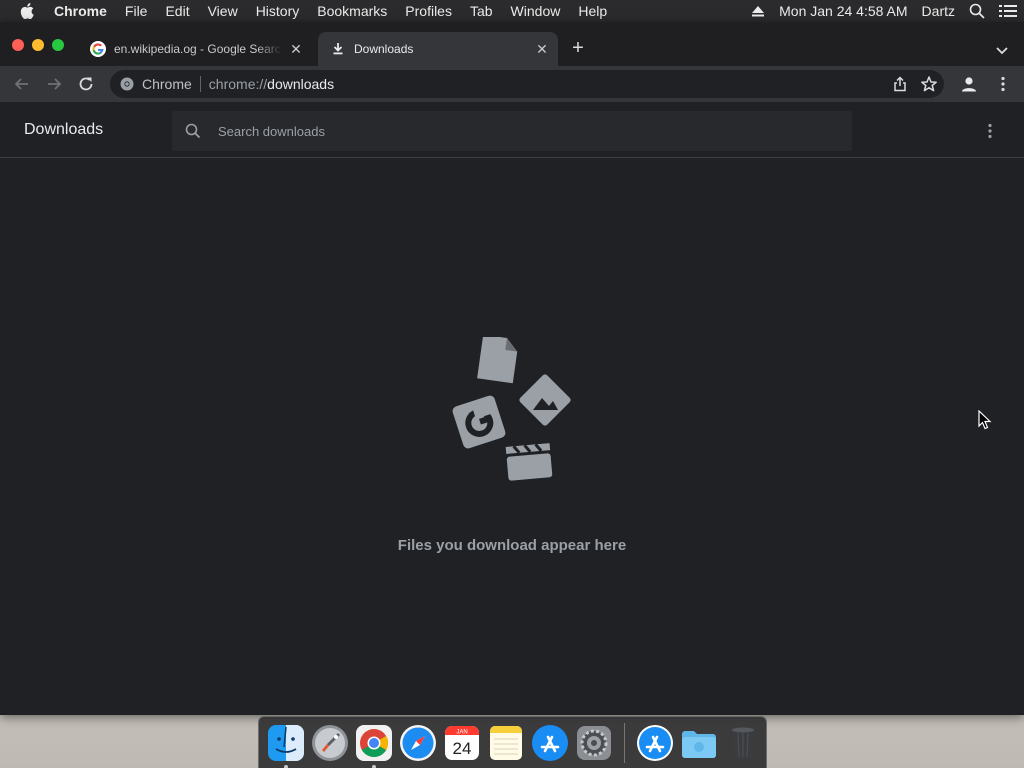  What do you see at coordinates (536, 11) in the screenshot?
I see `menu-window: Window` at bounding box center [536, 11].